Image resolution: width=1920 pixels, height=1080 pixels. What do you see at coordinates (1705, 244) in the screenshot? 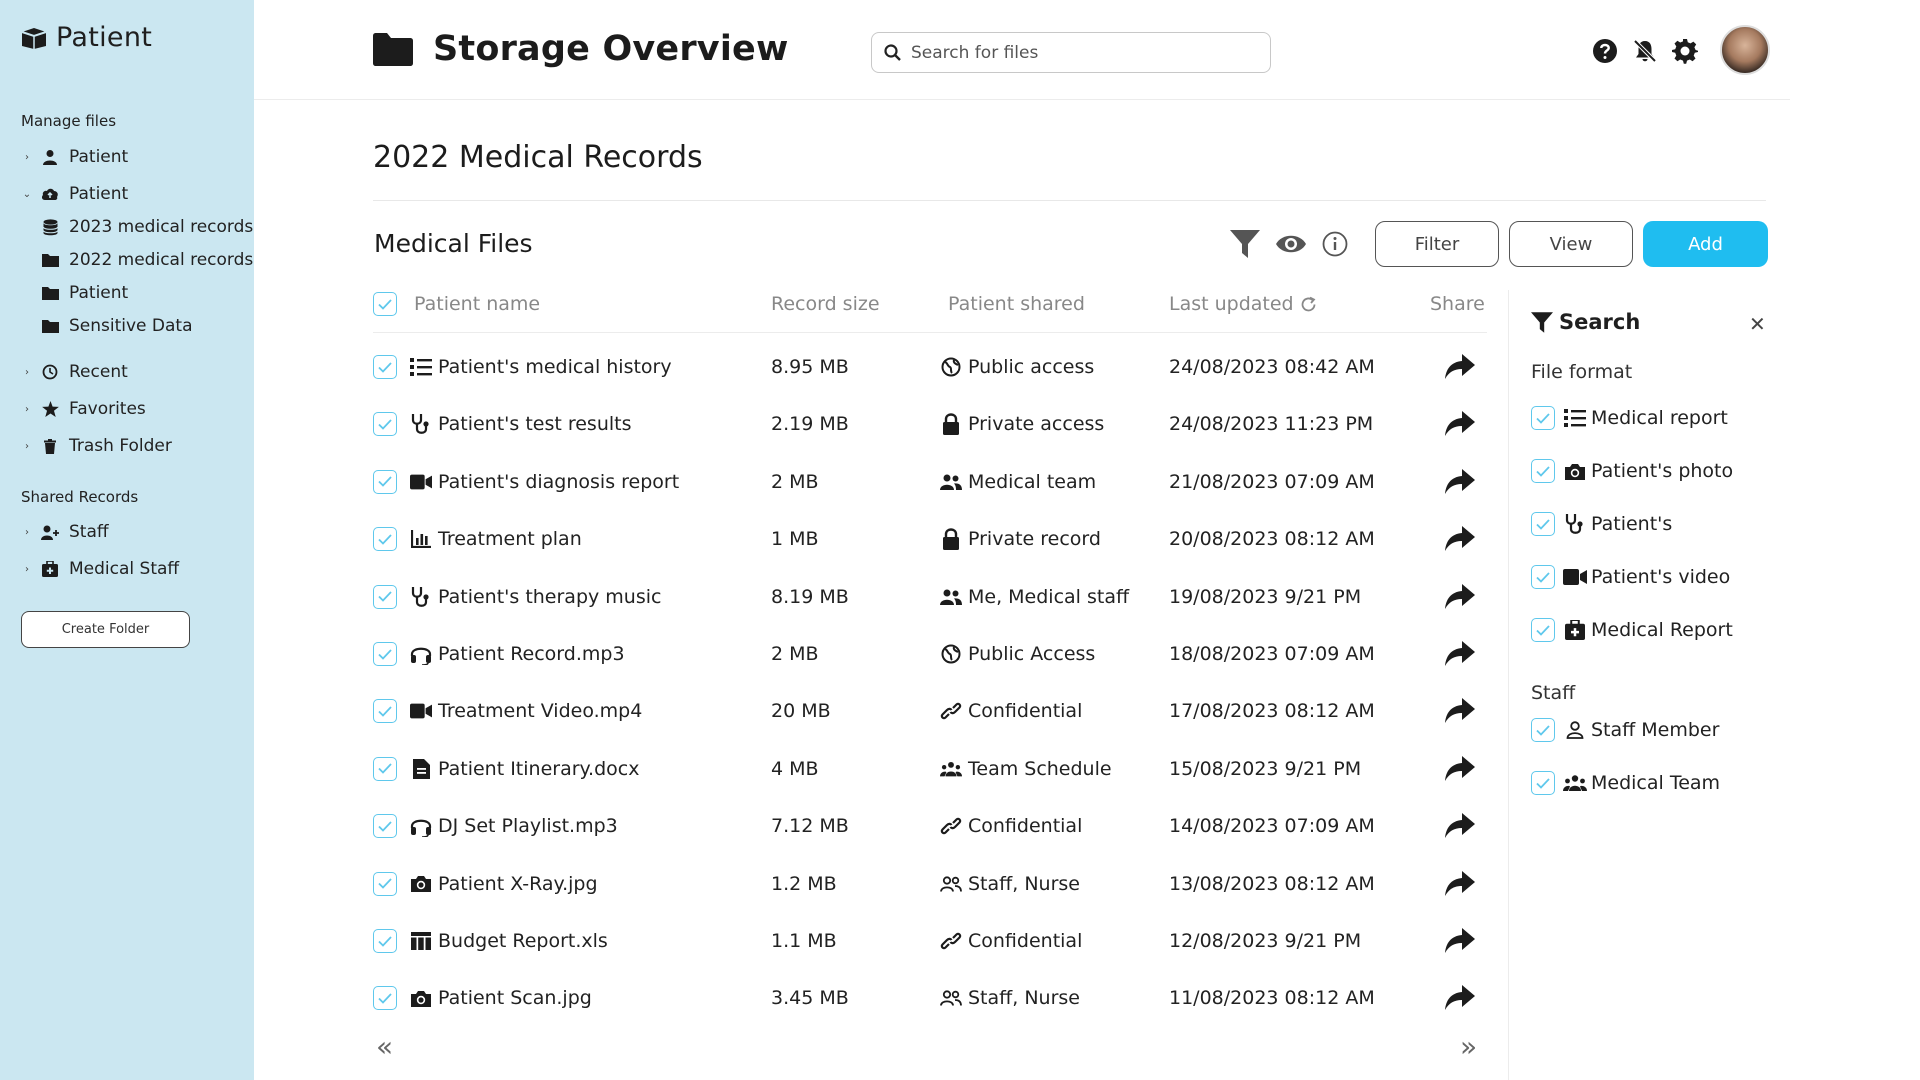
I see `add-button: Add` at bounding box center [1705, 244].